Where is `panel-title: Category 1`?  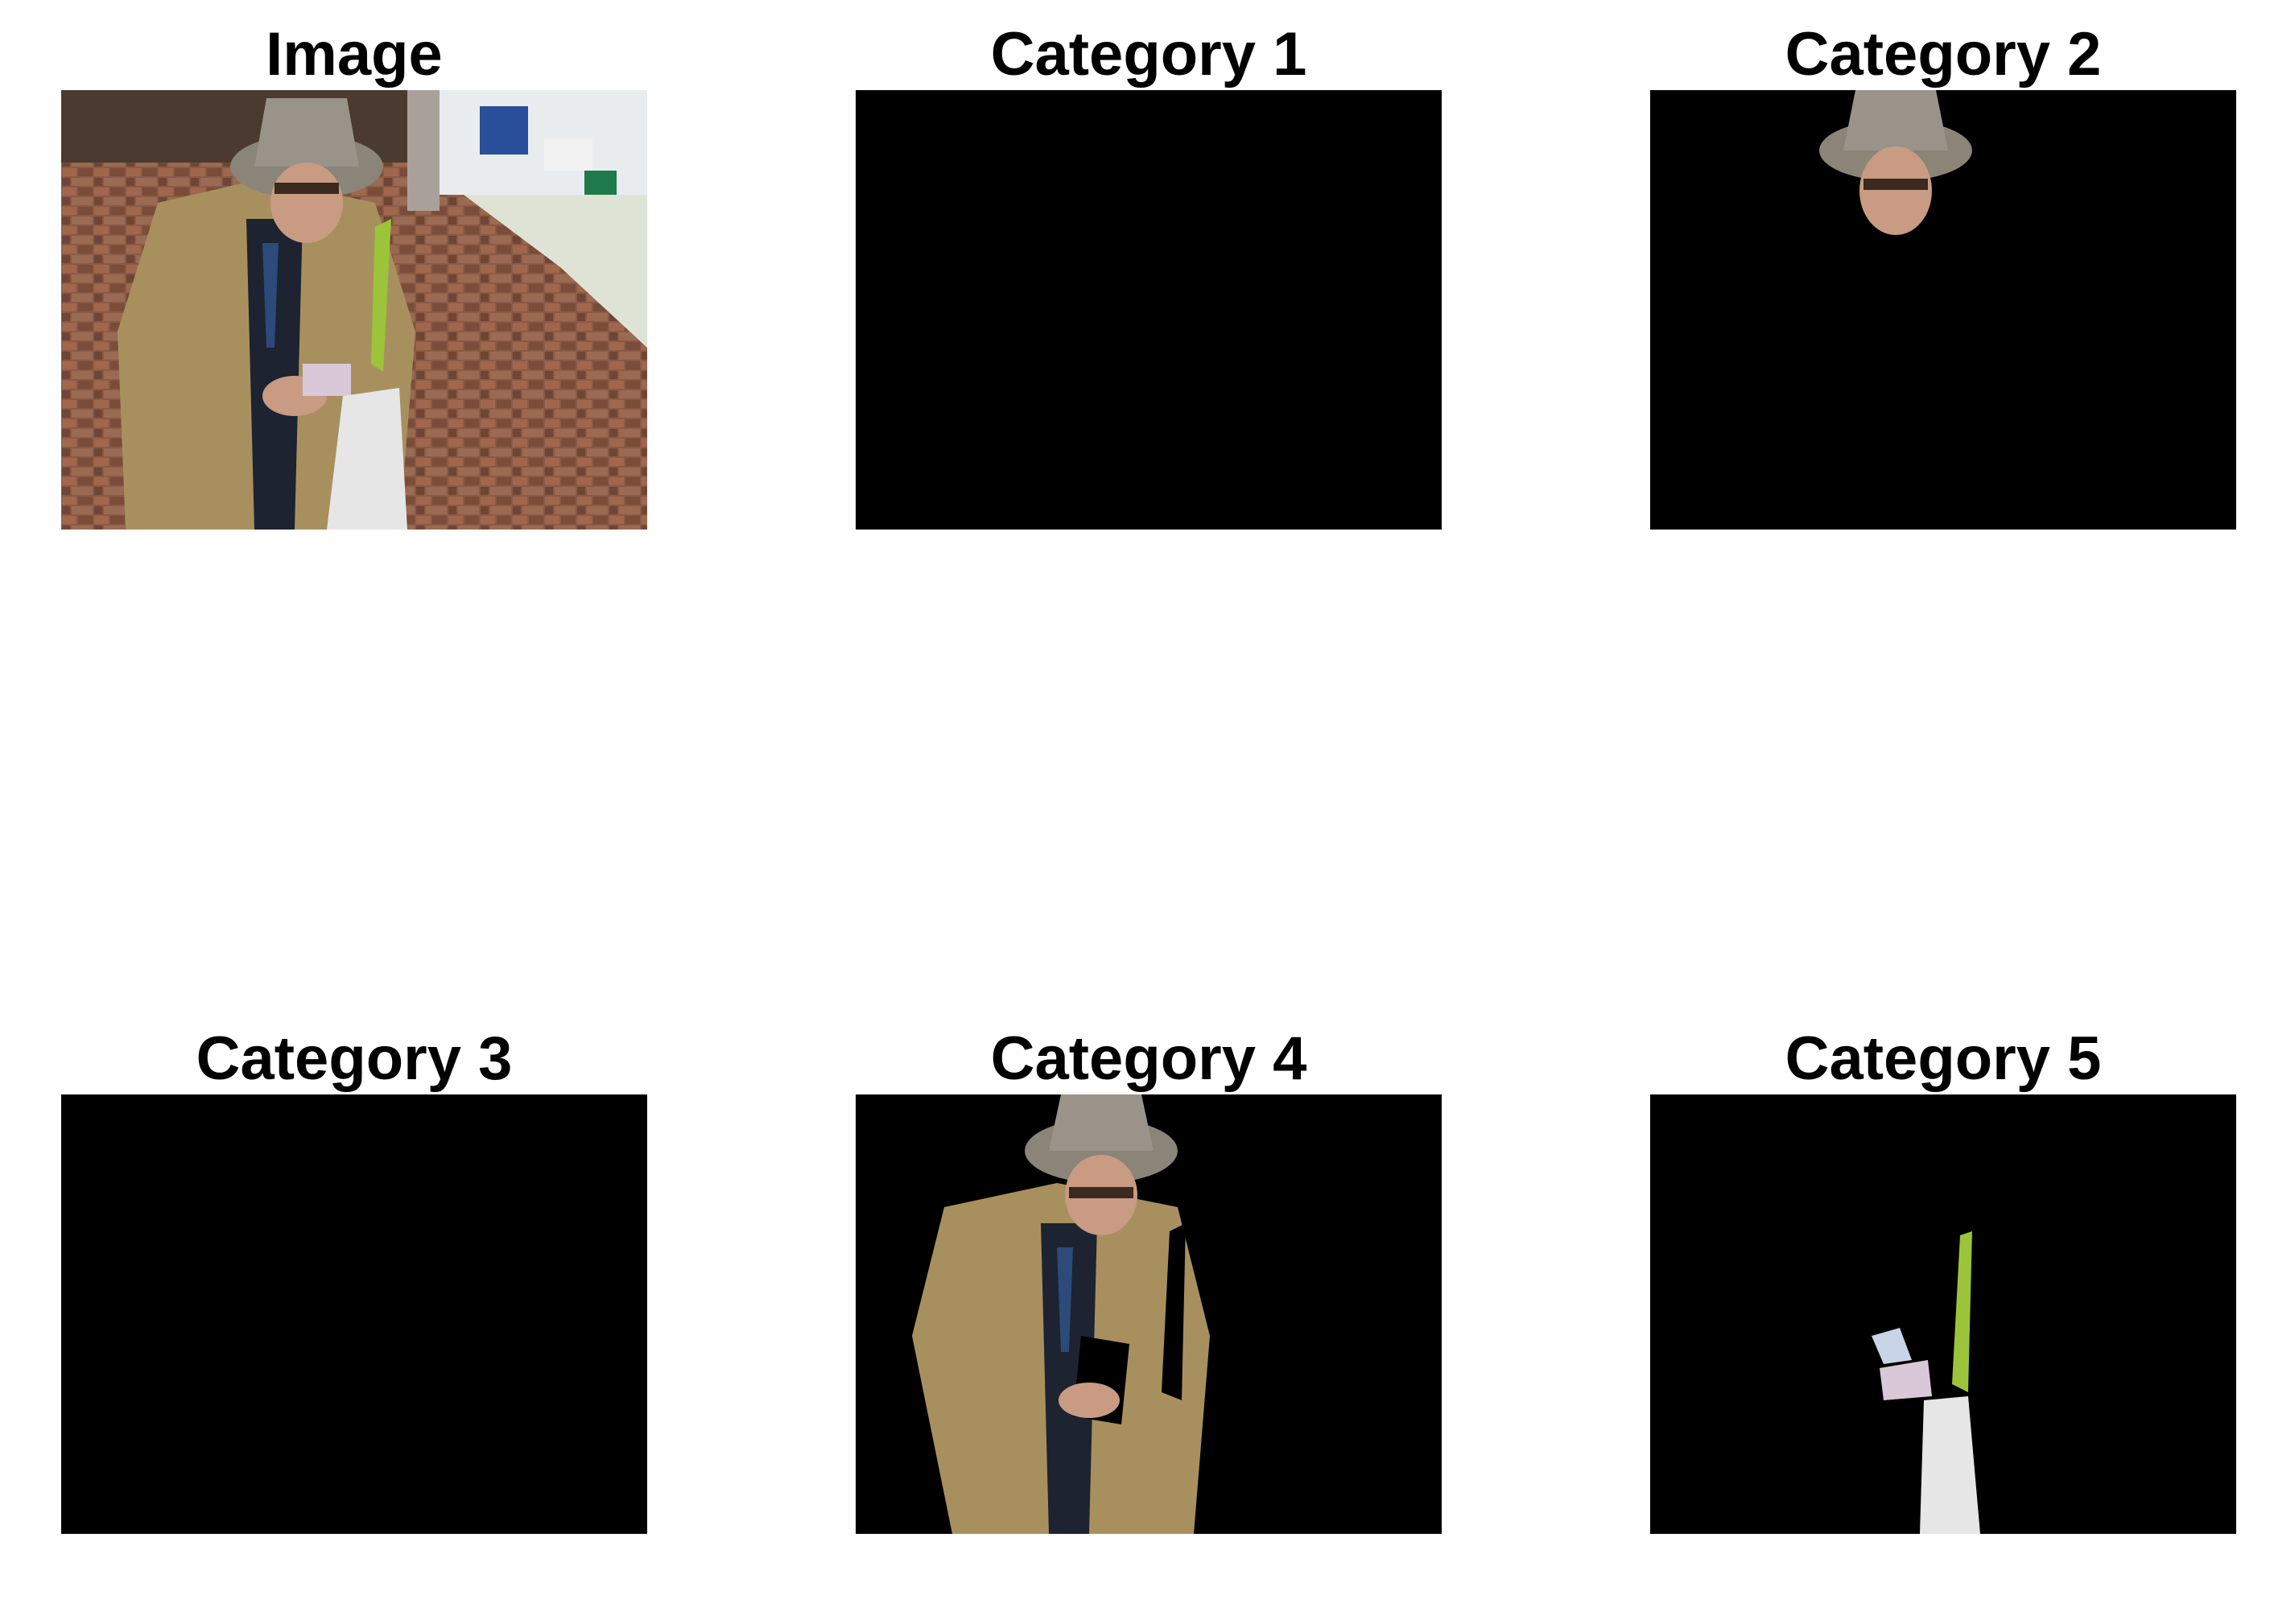
panel-title: Category 1 is located at coordinates (1149, 55).